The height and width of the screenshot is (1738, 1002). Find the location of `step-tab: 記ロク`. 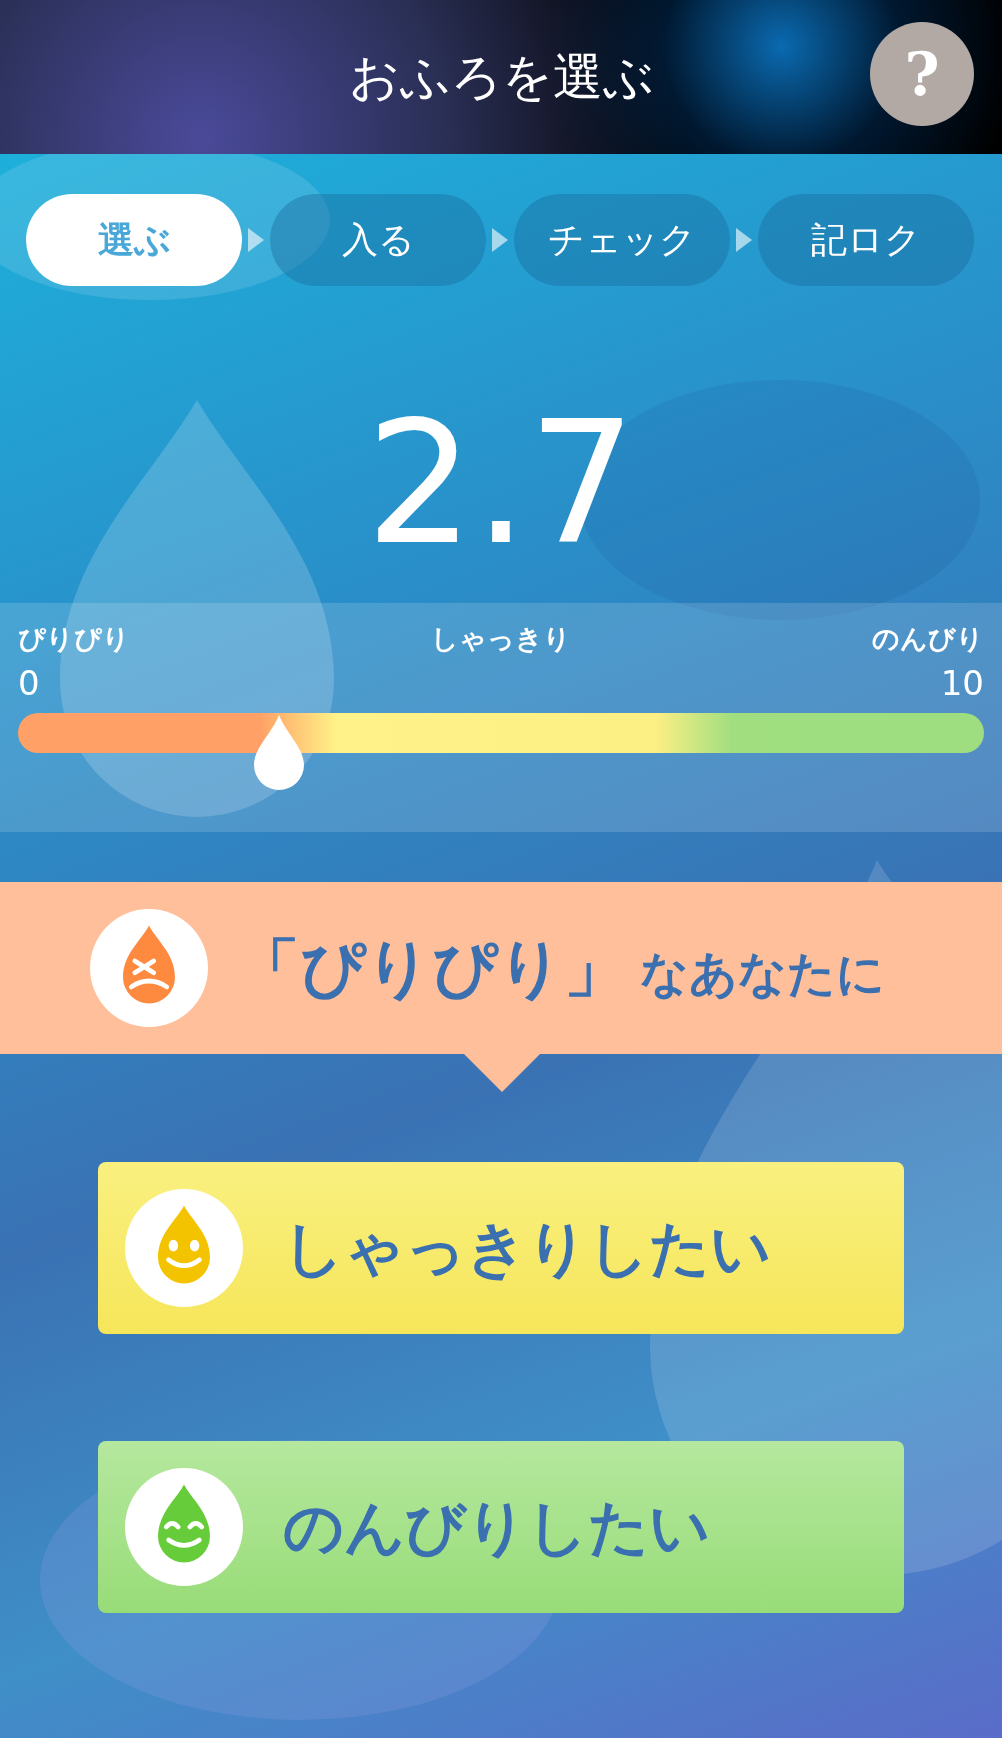

step-tab: 記ロク is located at coordinates (866, 240).